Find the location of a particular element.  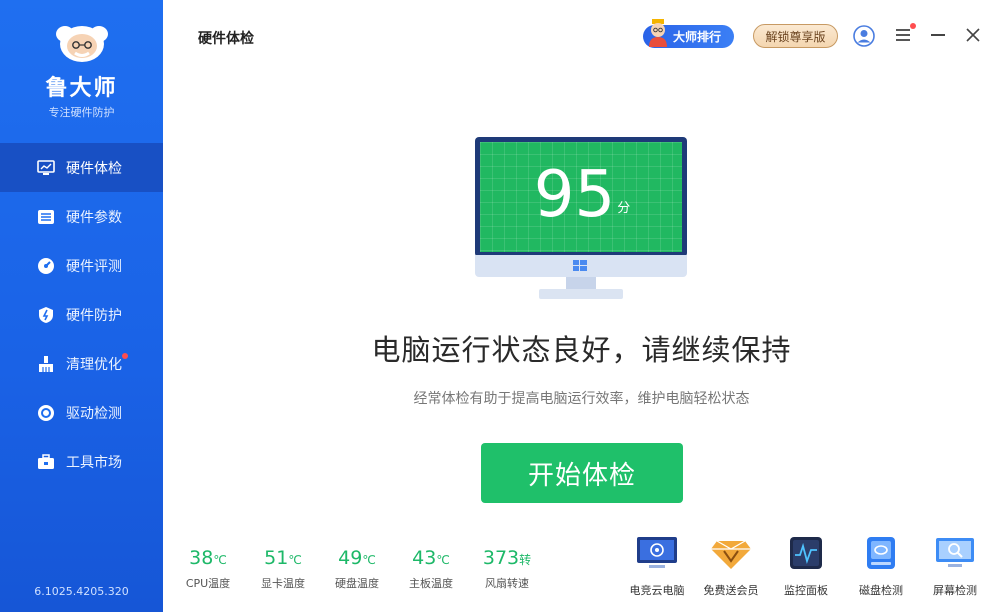

tool-label: 磁盘检测 is located at coordinates (881, 590).